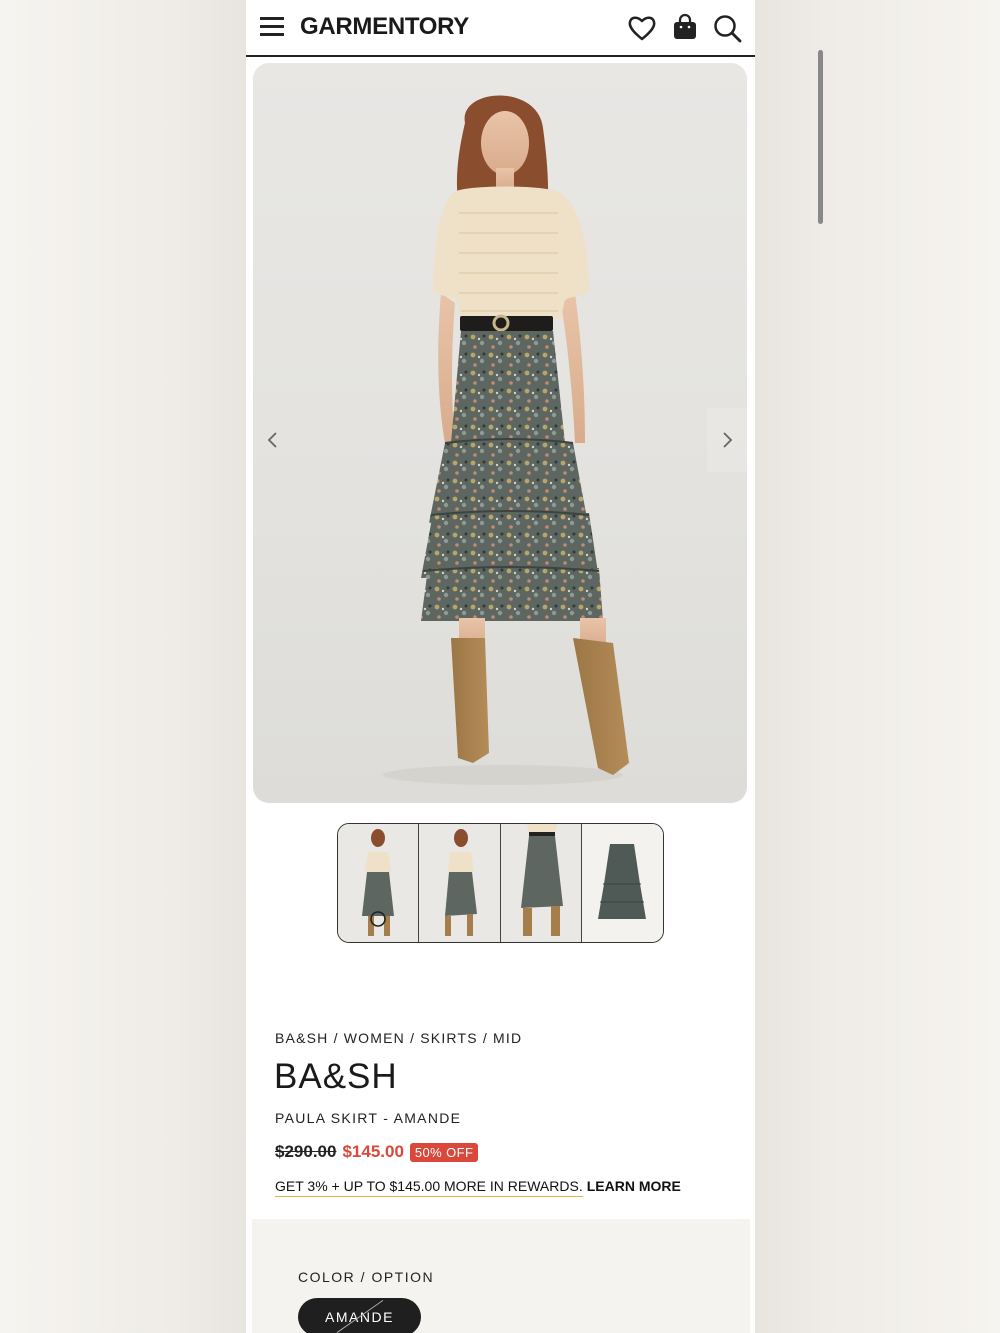 This screenshot has height=1333, width=1000. What do you see at coordinates (642, 28) in the screenshot?
I see `heart-icon` at bounding box center [642, 28].